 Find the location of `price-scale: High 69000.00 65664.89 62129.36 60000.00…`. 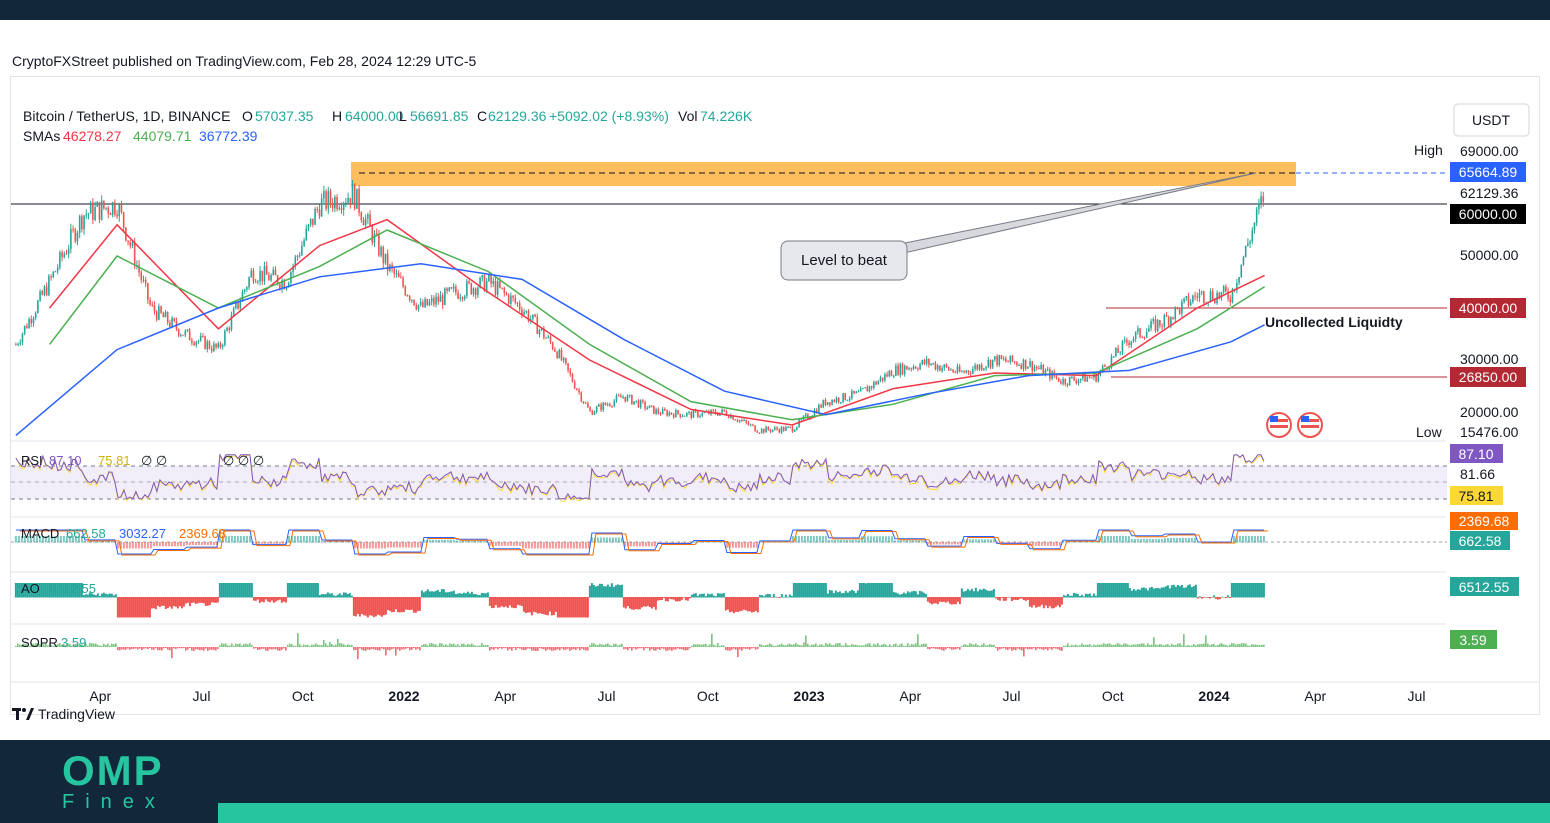

price-scale: High 69000.00 65664.89 62129.36 60000.00… is located at coordinates (1470, 395).